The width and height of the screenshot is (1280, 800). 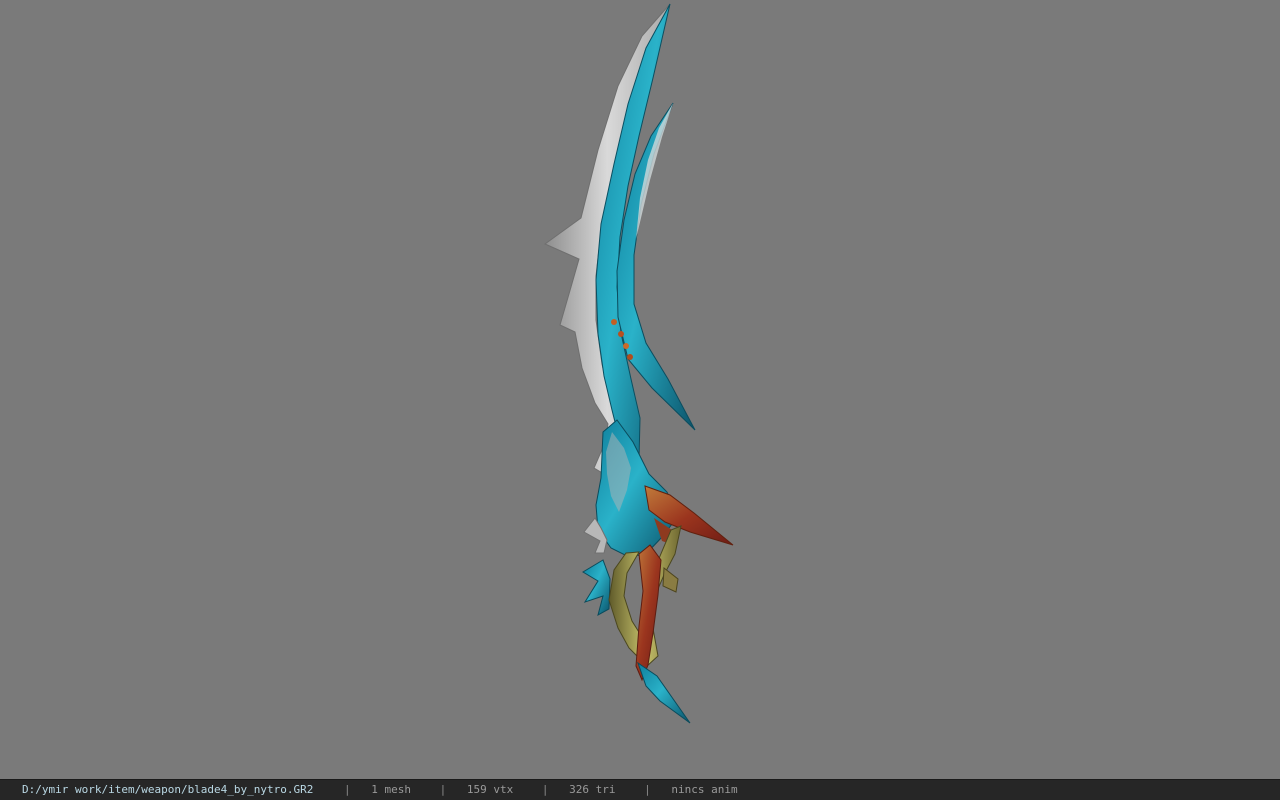 I want to click on mesh-count: 1 mesh, so click(x=391, y=789).